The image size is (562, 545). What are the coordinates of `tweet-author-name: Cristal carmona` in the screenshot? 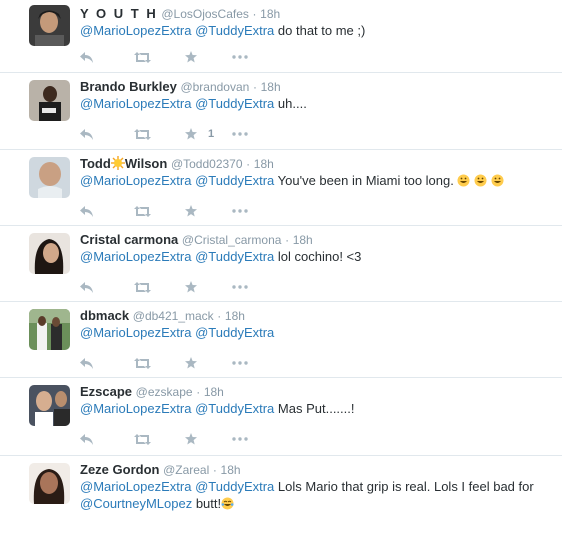 It's located at (129, 239).